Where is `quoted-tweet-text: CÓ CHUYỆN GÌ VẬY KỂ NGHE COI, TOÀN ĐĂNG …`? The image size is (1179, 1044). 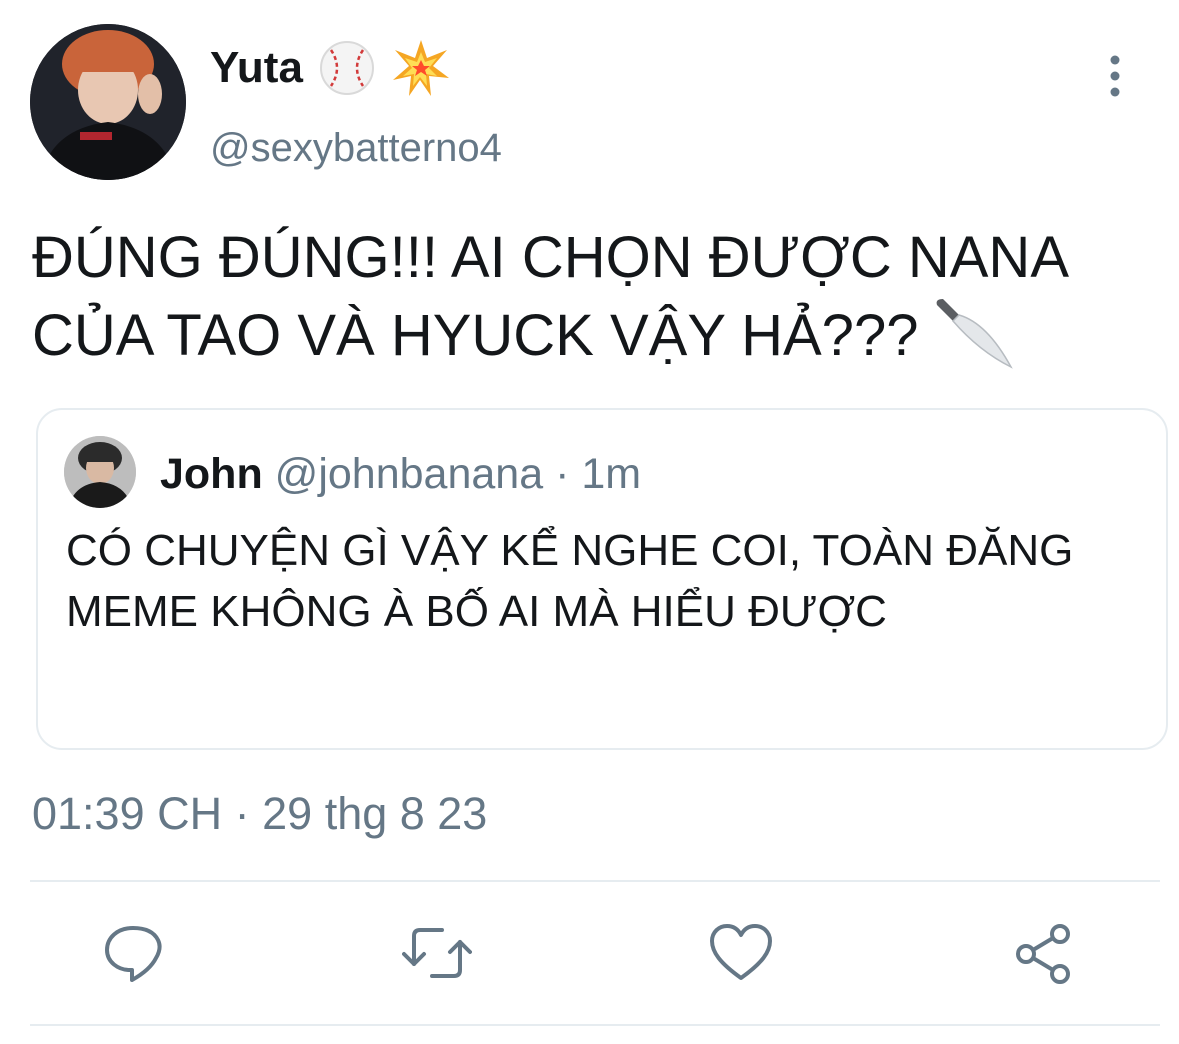 quoted-tweet-text: CÓ CHUYỆN GÌ VẬY KỂ NGHE COI, TOÀN ĐĂNG … is located at coordinates (570, 581).